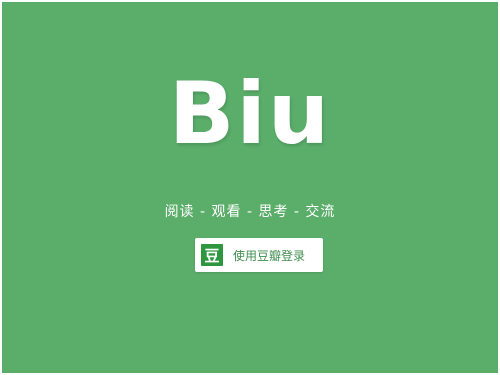 This screenshot has width=500, height=375. What do you see at coordinates (269, 255) in the screenshot?
I see `login-button-label: 使用豆瓣登录` at bounding box center [269, 255].